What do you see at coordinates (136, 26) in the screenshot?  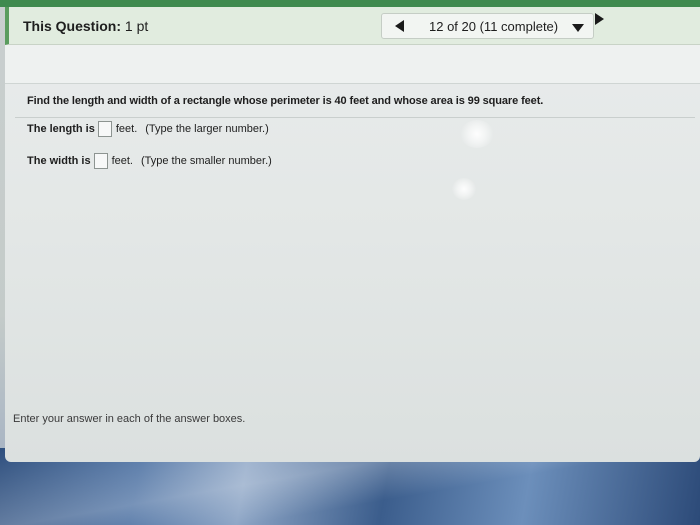 I see `points-value: 1 pt` at bounding box center [136, 26].